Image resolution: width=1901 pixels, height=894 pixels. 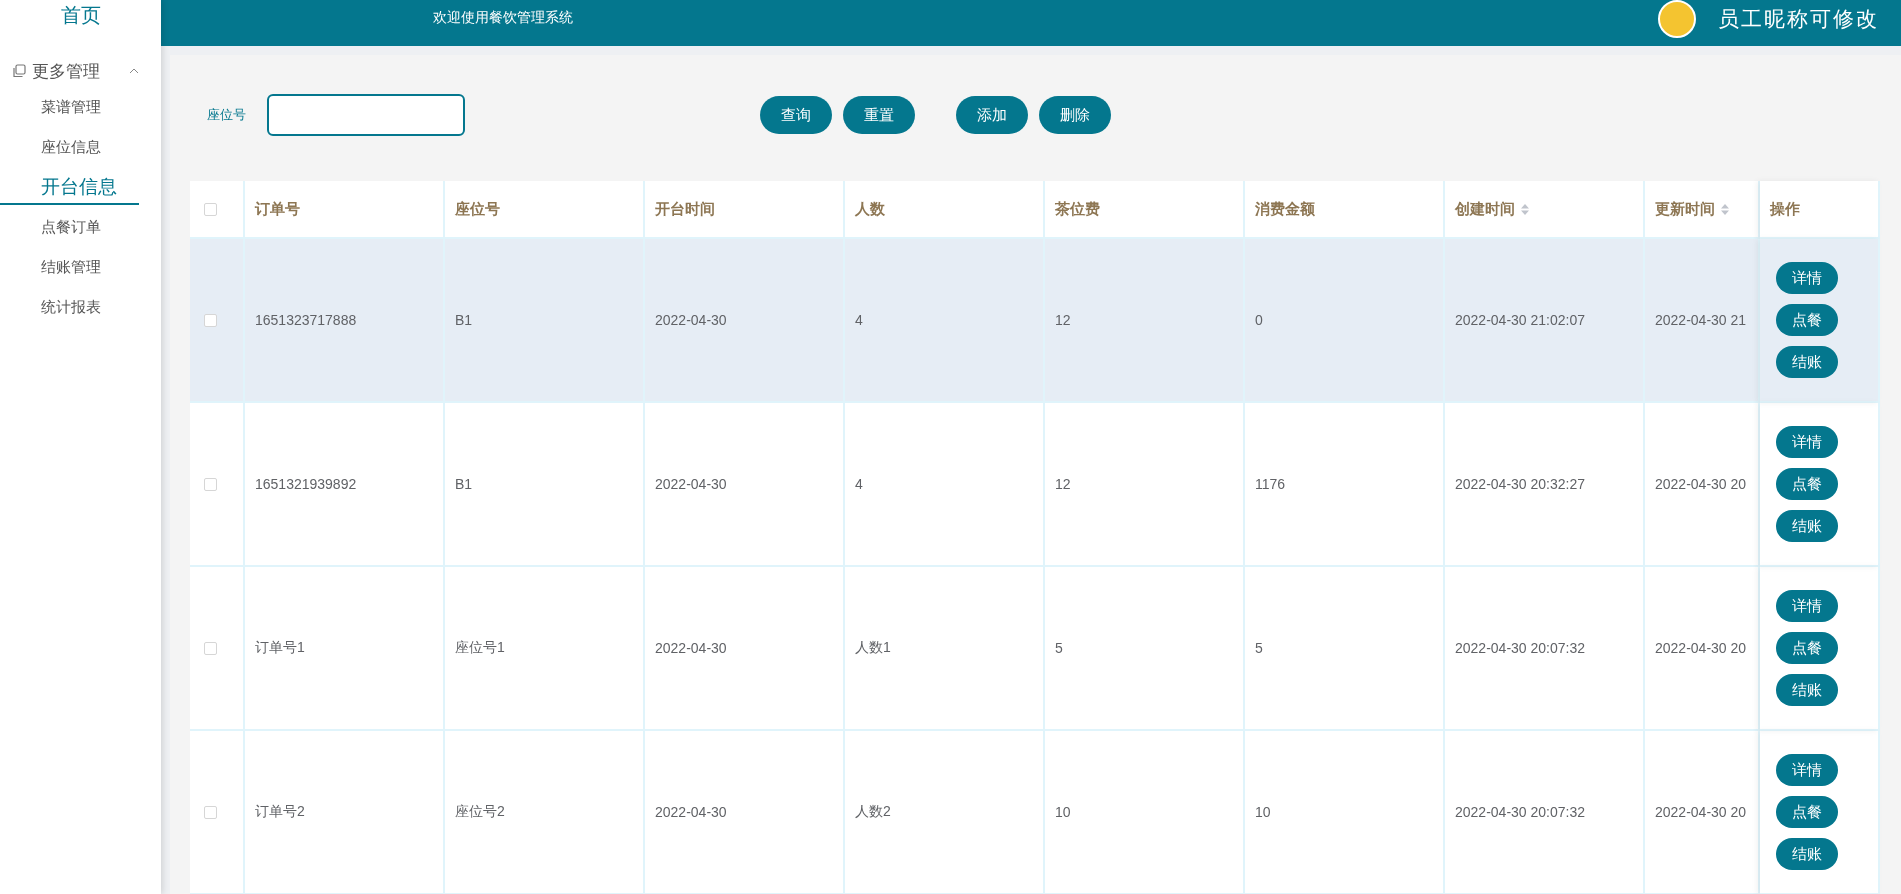 I want to click on menu-item: 座位信息, so click(x=80, y=147).